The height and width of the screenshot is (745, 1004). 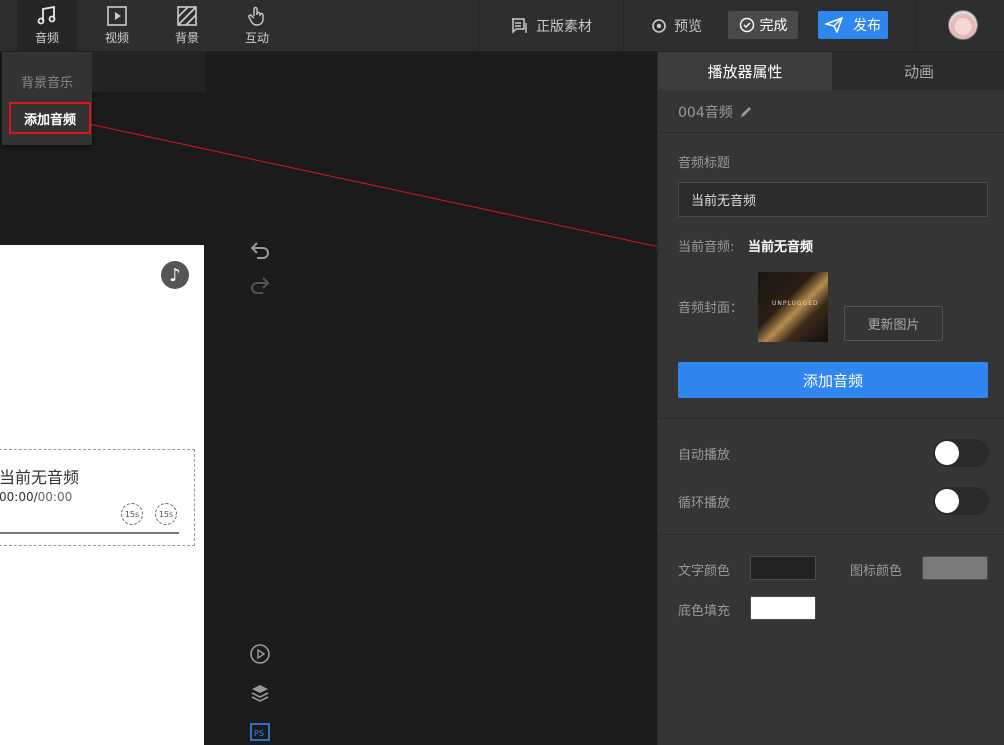 What do you see at coordinates (46, 38) in the screenshot?
I see `tool-audio-label: 音频` at bounding box center [46, 38].